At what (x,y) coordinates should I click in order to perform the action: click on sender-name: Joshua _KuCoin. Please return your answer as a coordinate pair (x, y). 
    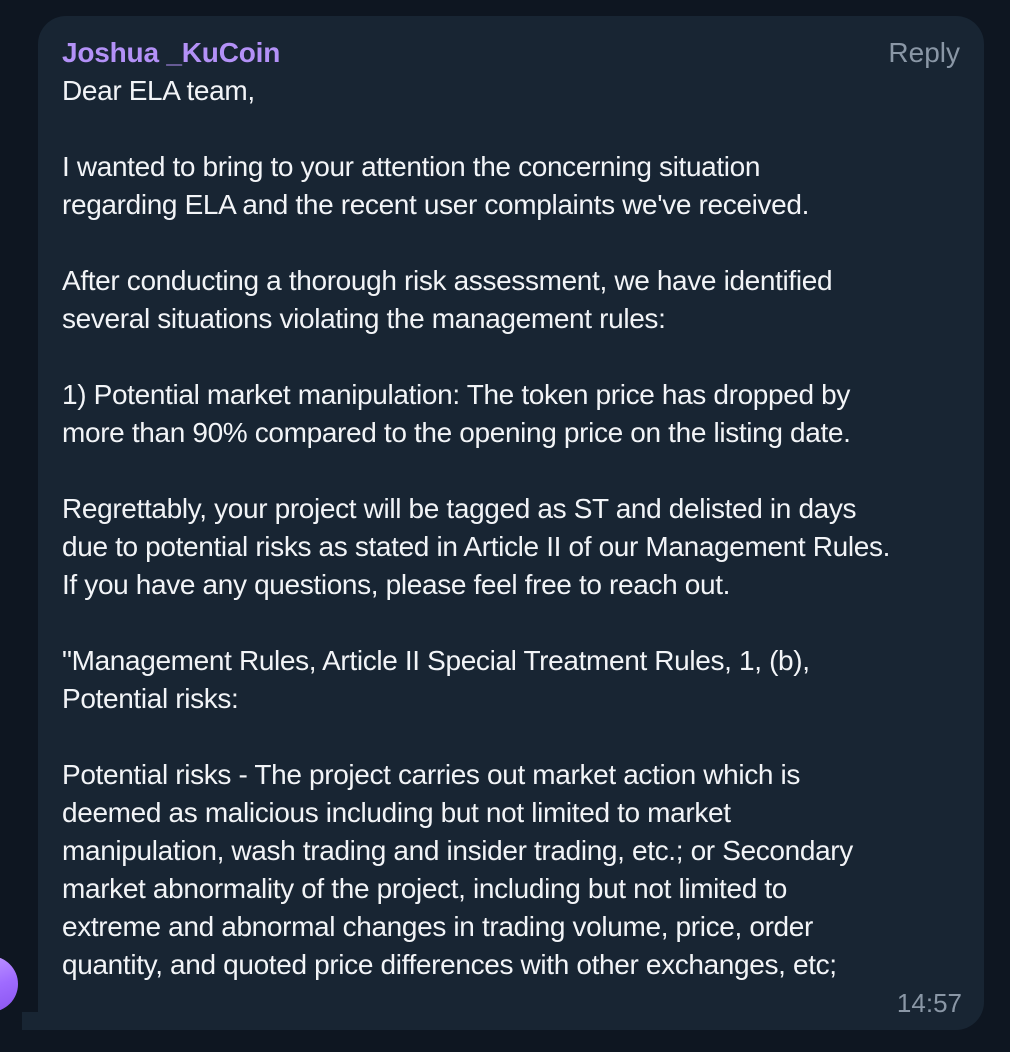
    Looking at the image, I should click on (171, 53).